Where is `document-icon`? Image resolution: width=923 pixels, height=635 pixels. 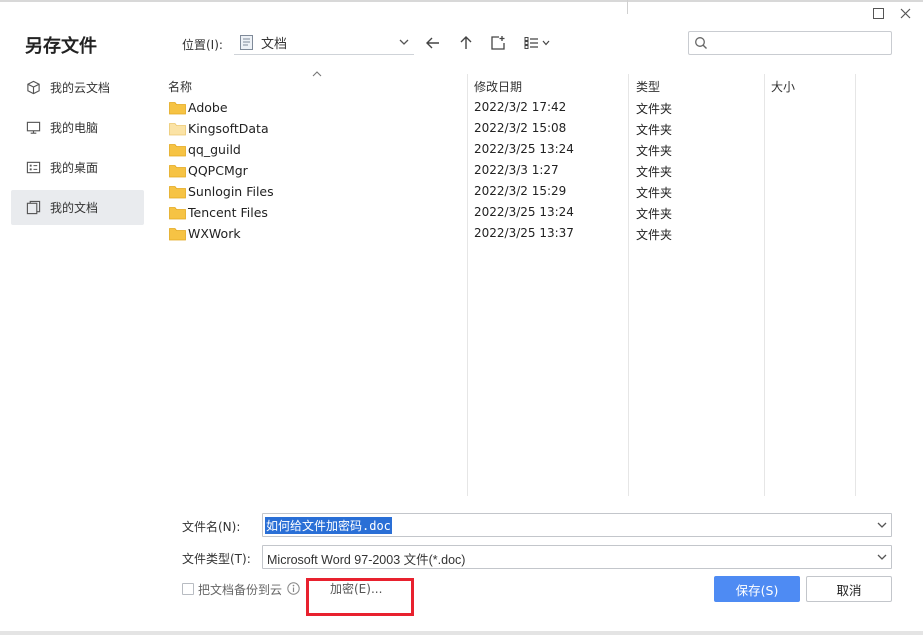 document-icon is located at coordinates (246, 42).